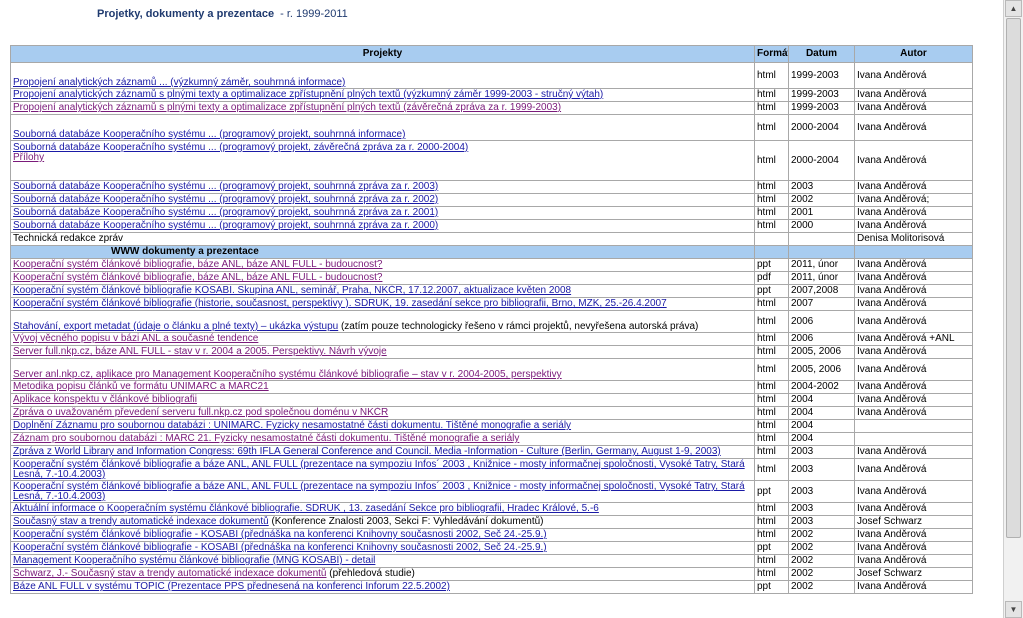  I want to click on format-cell: ppt, so click(771, 265).